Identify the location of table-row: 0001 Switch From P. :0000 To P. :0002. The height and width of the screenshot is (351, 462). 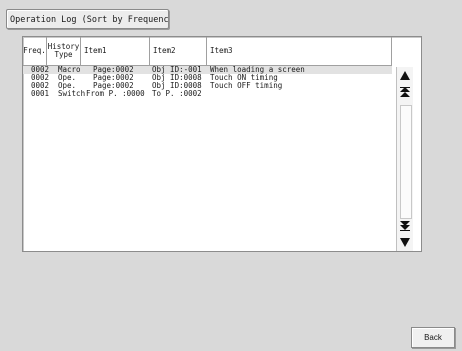
(207, 94).